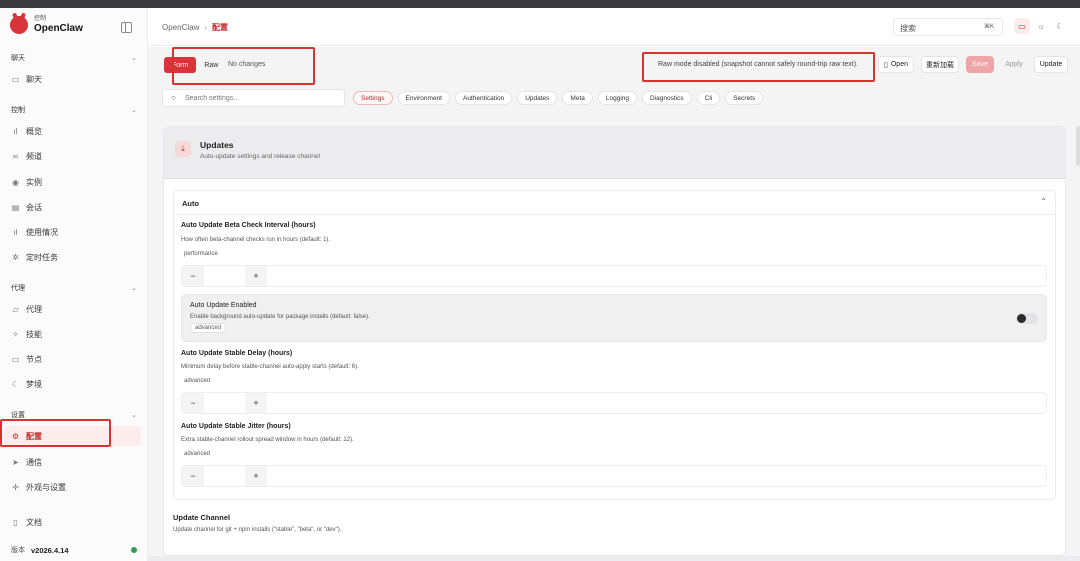 Image resolution: width=1080 pixels, height=561 pixels. Describe the element at coordinates (15, 207) in the screenshot. I see `document-icon: ▤` at that location.